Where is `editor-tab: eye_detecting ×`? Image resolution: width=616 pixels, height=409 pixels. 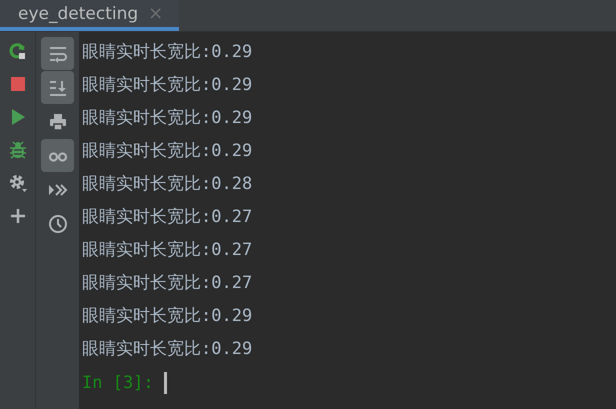
editor-tab: eye_detecting × is located at coordinates (90, 15).